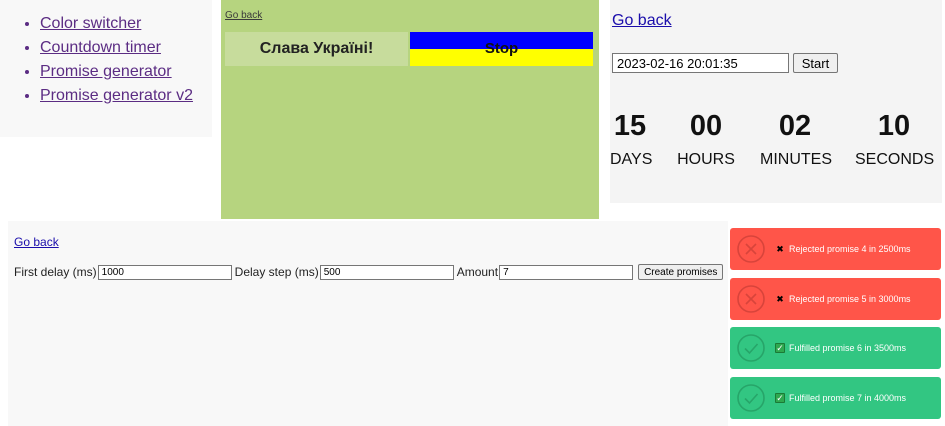 This screenshot has height=426, width=945. I want to click on timer-field-minutes: 02 MINUTES, so click(796, 140).